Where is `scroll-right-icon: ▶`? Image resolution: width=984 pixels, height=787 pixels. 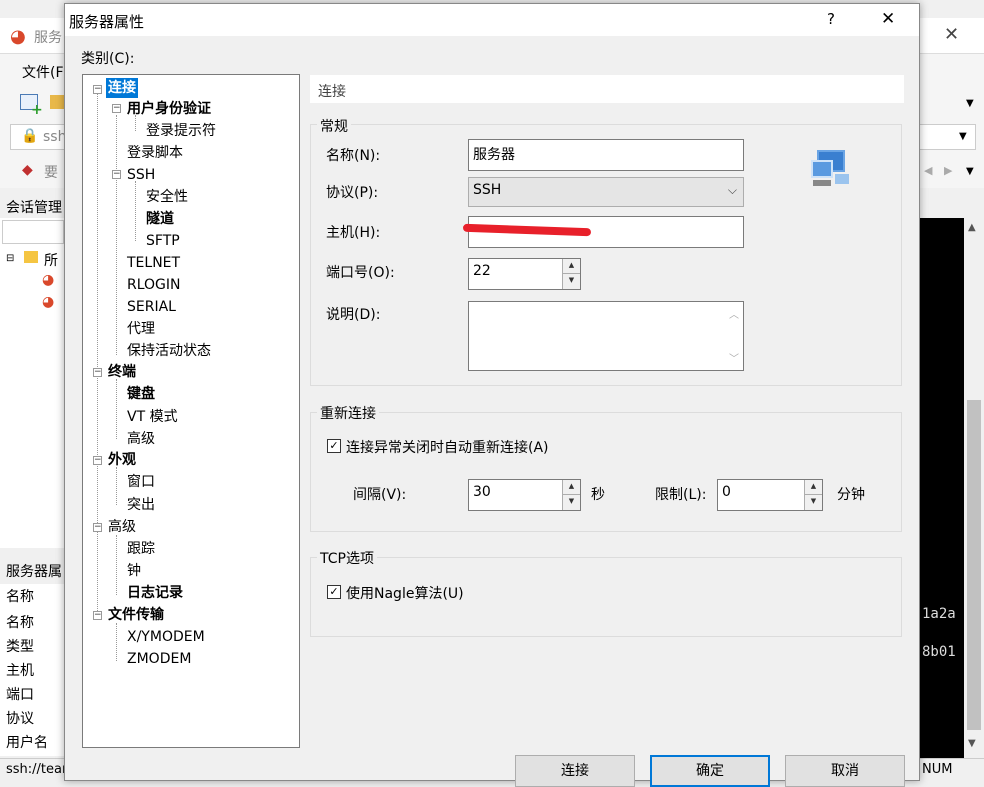
scroll-right-icon: ▶ is located at coordinates (948, 170).